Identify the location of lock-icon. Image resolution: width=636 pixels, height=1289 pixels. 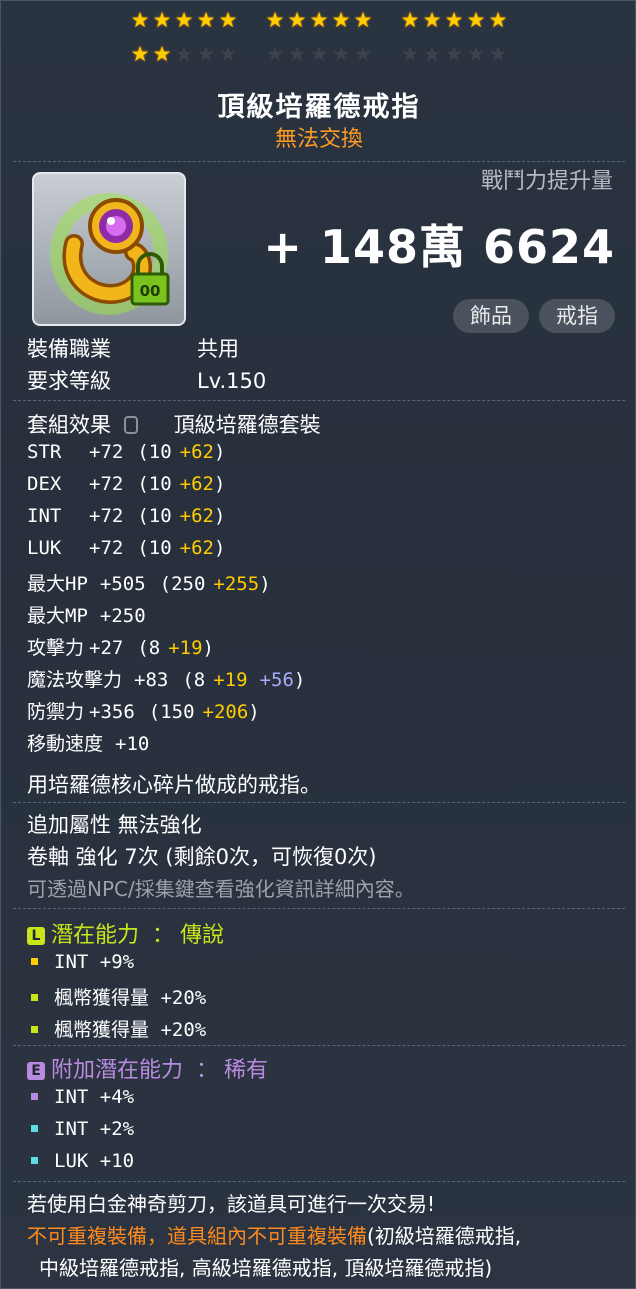
(130, 425).